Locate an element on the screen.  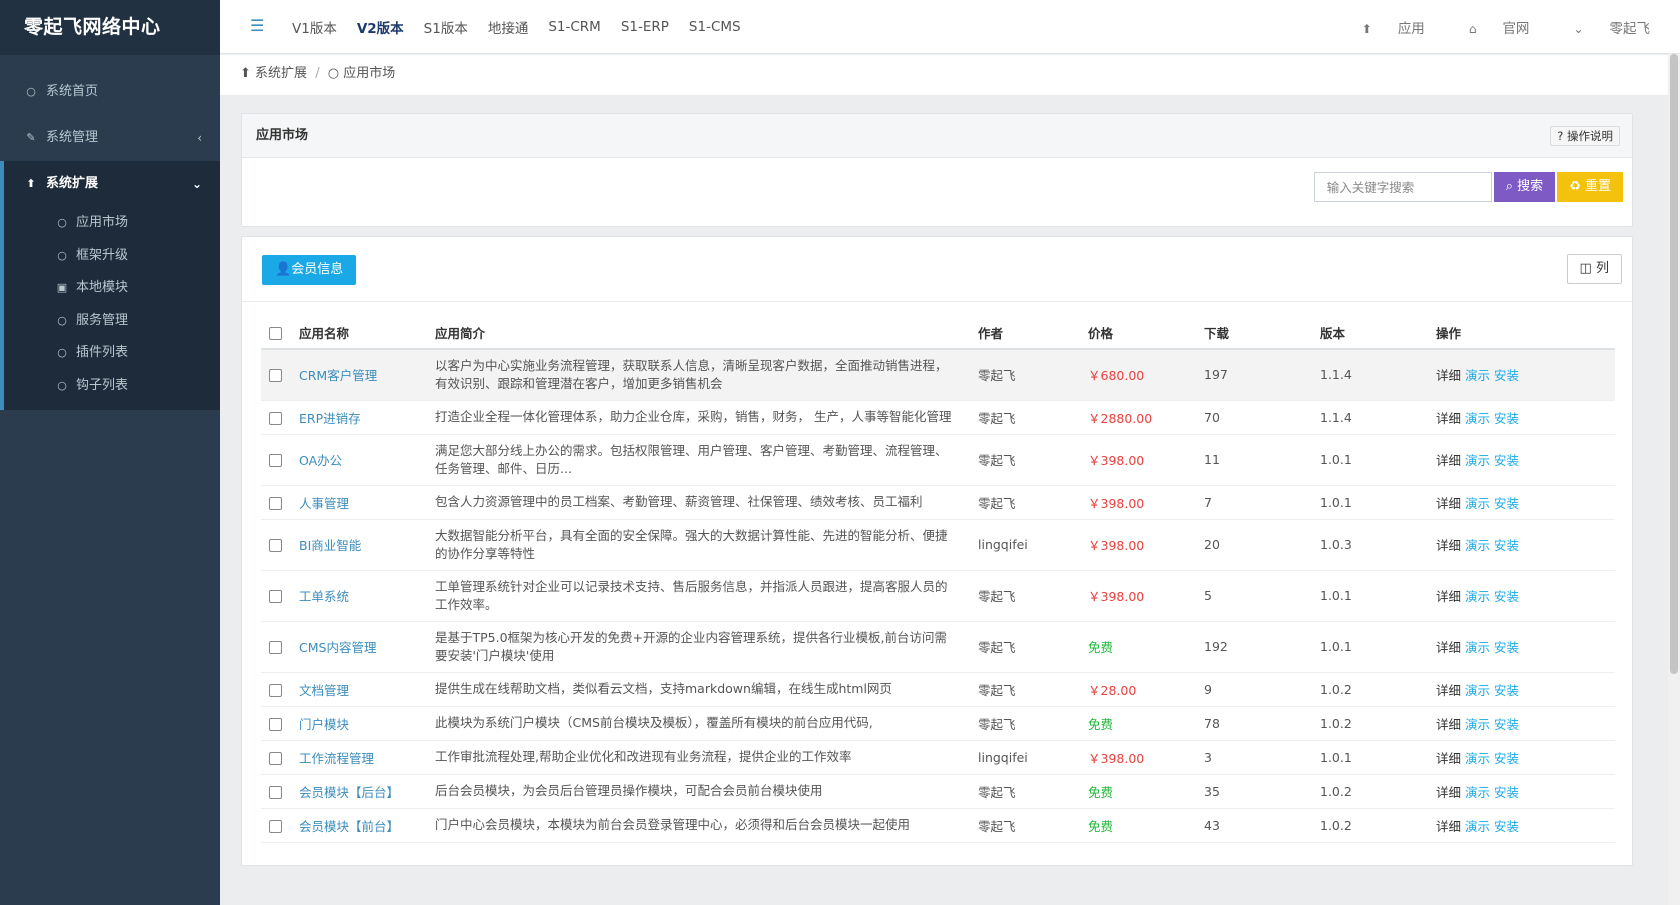
select-all-checkbox is located at coordinates (275, 333).